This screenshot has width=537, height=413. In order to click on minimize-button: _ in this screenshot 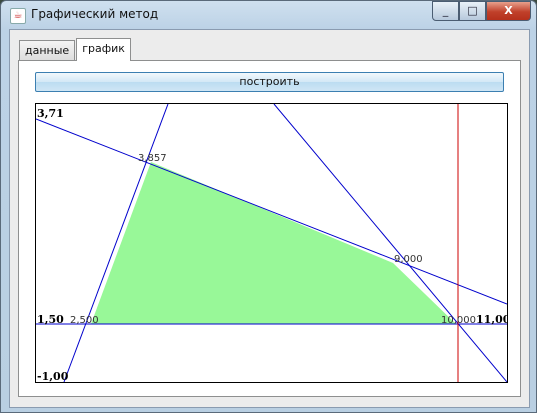, I will do `click(445, 11)`.